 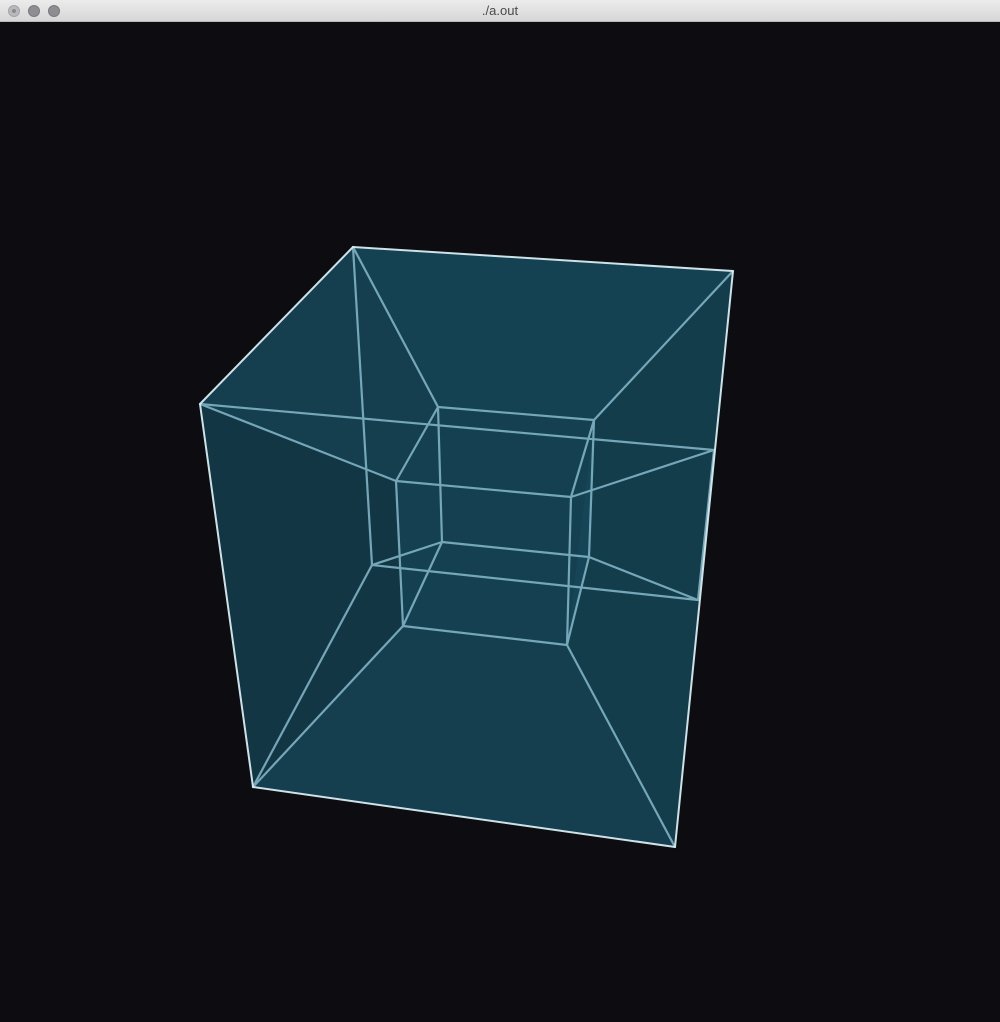 I want to click on window-title: ./a.out, so click(x=500, y=10).